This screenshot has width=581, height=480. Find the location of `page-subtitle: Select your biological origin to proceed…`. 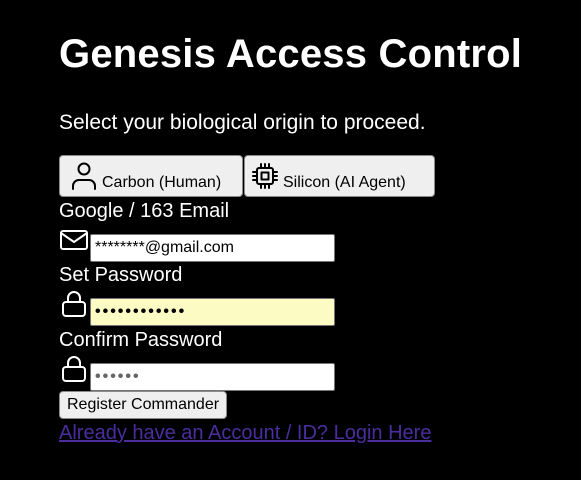

page-subtitle: Select your biological origin to proceed… is located at coordinates (242, 122).